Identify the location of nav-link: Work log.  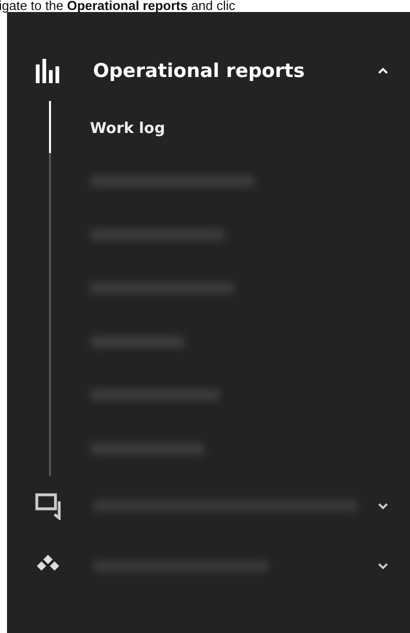
(128, 127).